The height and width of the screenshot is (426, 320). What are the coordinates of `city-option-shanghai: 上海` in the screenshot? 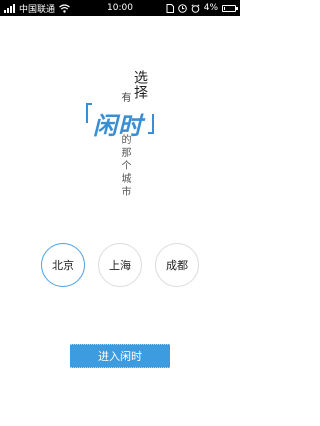 It's located at (120, 265).